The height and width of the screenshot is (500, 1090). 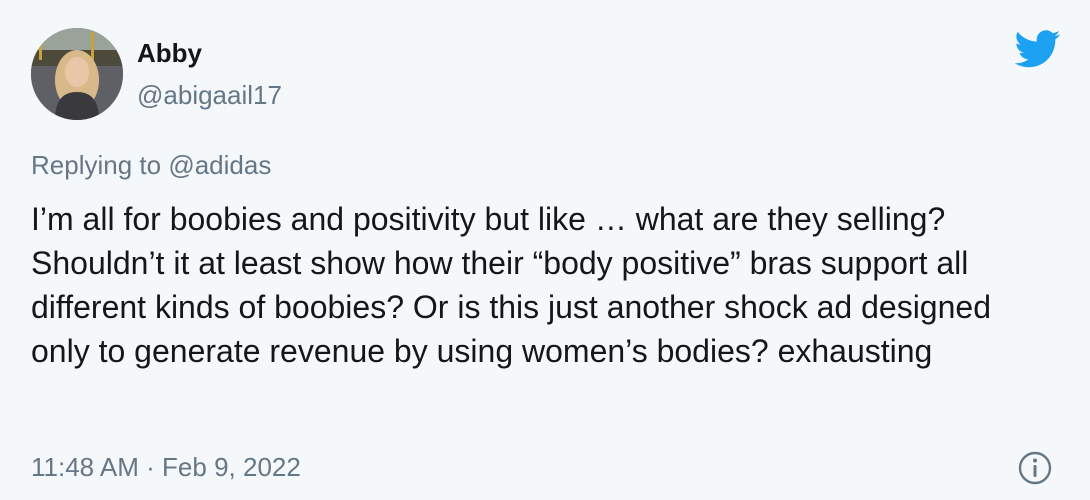 What do you see at coordinates (231, 467) in the screenshot?
I see `tweet-date: Feb 9, 2022` at bounding box center [231, 467].